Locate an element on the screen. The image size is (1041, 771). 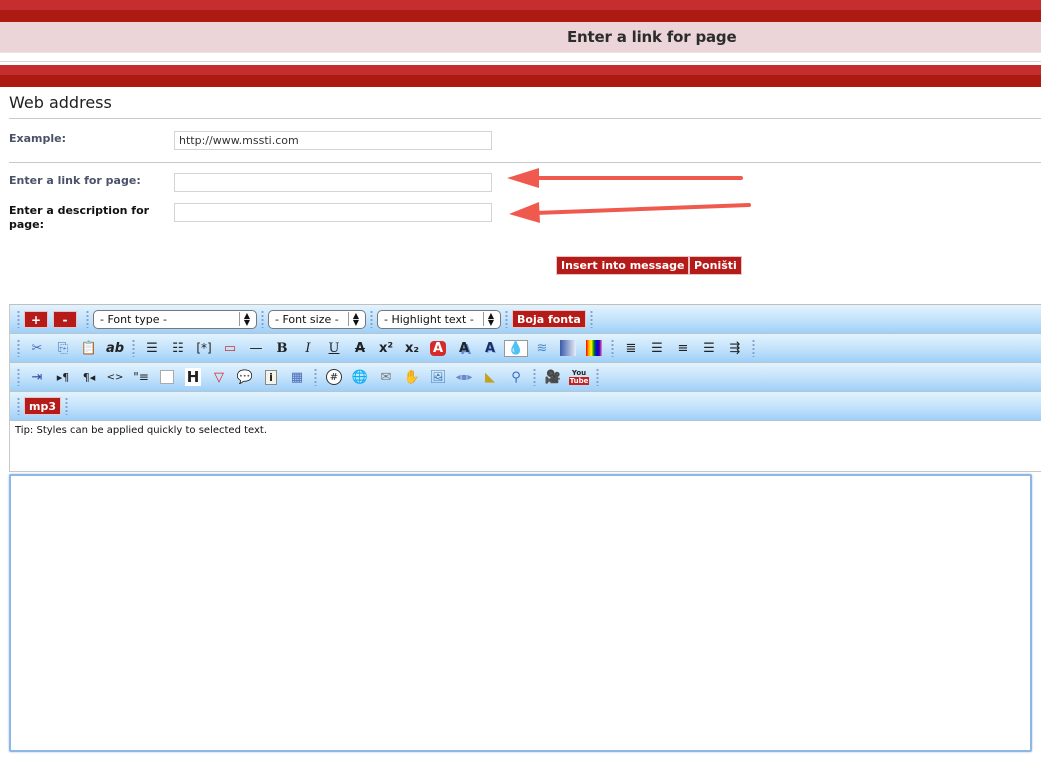
table-icon: ▦ is located at coordinates (297, 377).